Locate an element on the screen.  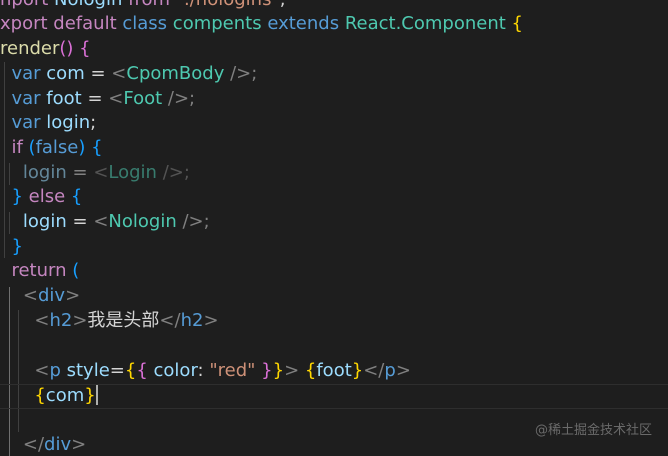
code-line-8: login = <Login />; is located at coordinates (95, 173).